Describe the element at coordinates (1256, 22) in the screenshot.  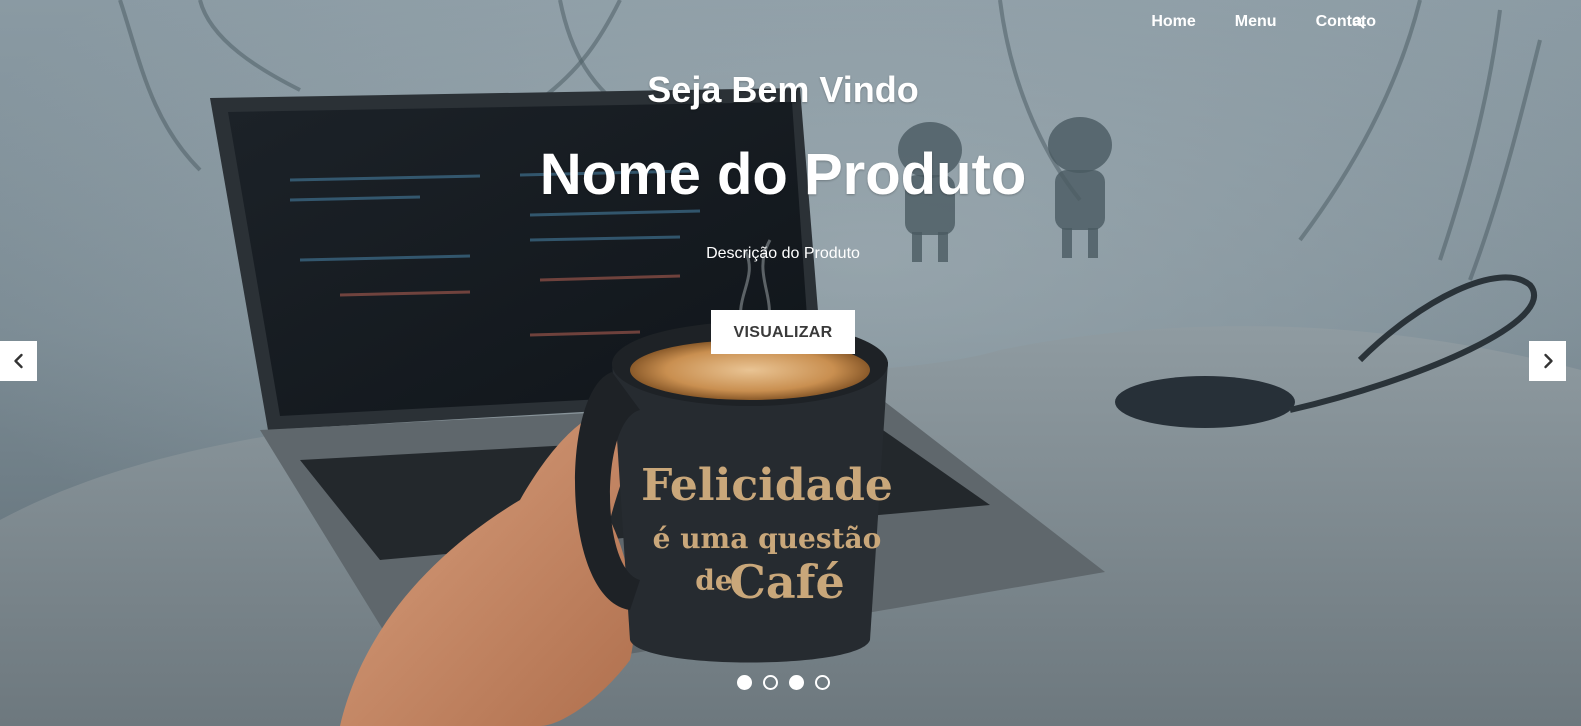
I see `nav-link-menu: Menu` at that location.